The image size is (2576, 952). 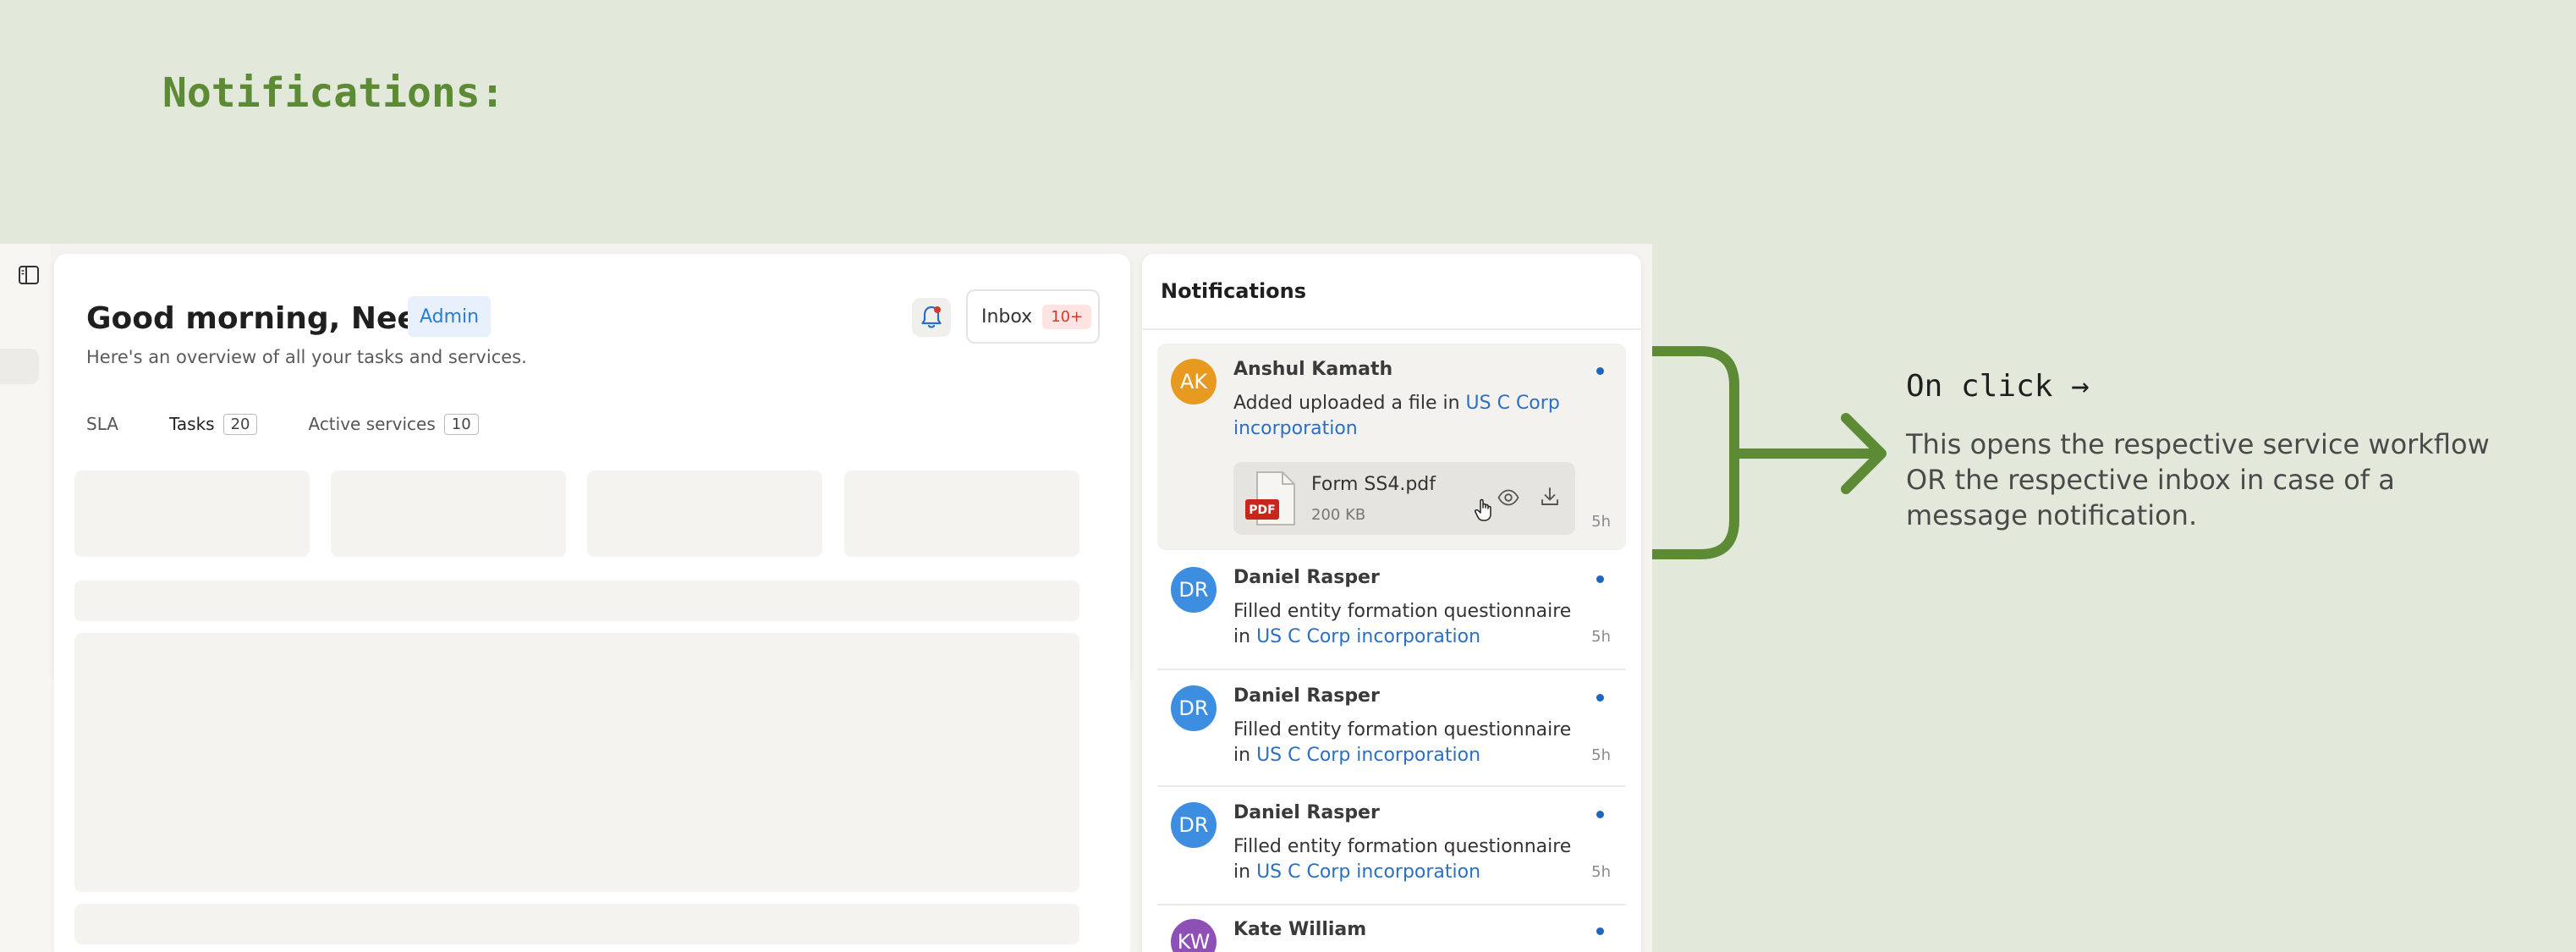 I want to click on notification-sender: Anshul Kamath, so click(x=1313, y=369).